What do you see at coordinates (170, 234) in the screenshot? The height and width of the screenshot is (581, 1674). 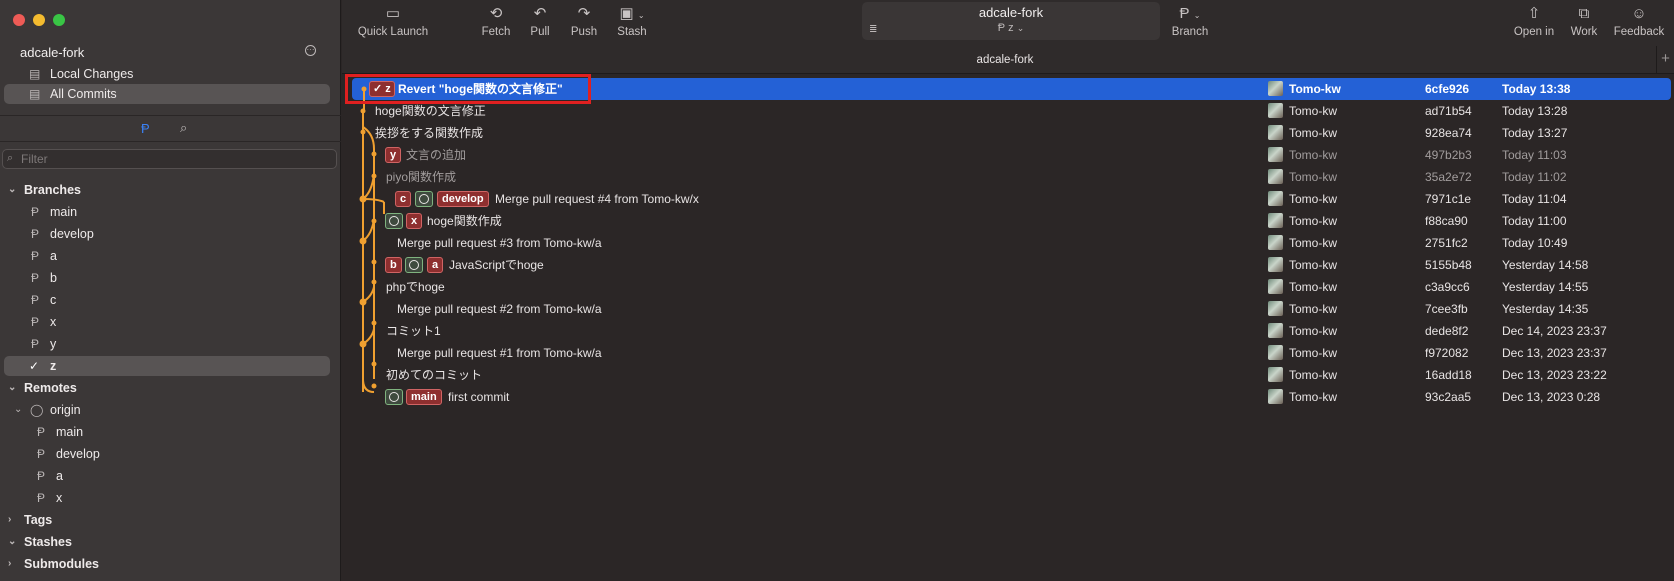 I see `sidebar-item-branch-develop: Ᵽ develop` at bounding box center [170, 234].